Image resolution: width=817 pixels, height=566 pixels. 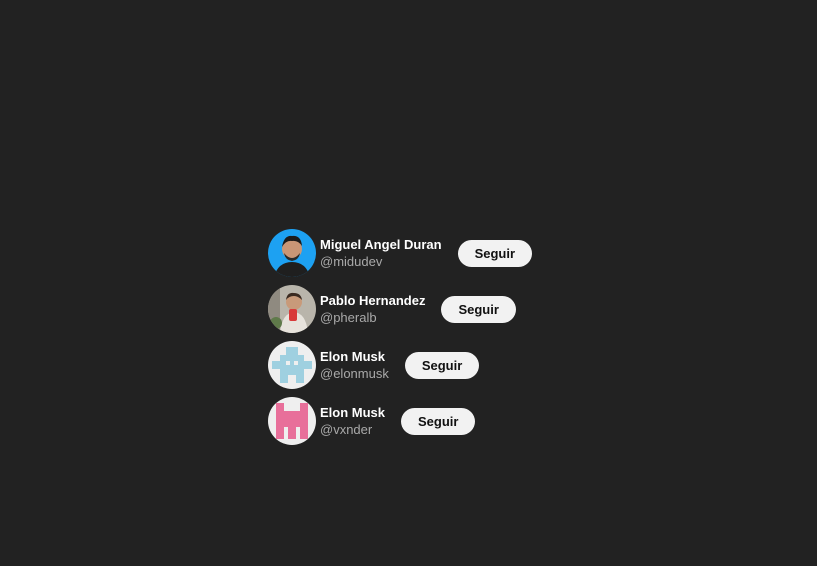 I want to click on user-info: Elon Musk @elonmusk, so click(x=354, y=365).